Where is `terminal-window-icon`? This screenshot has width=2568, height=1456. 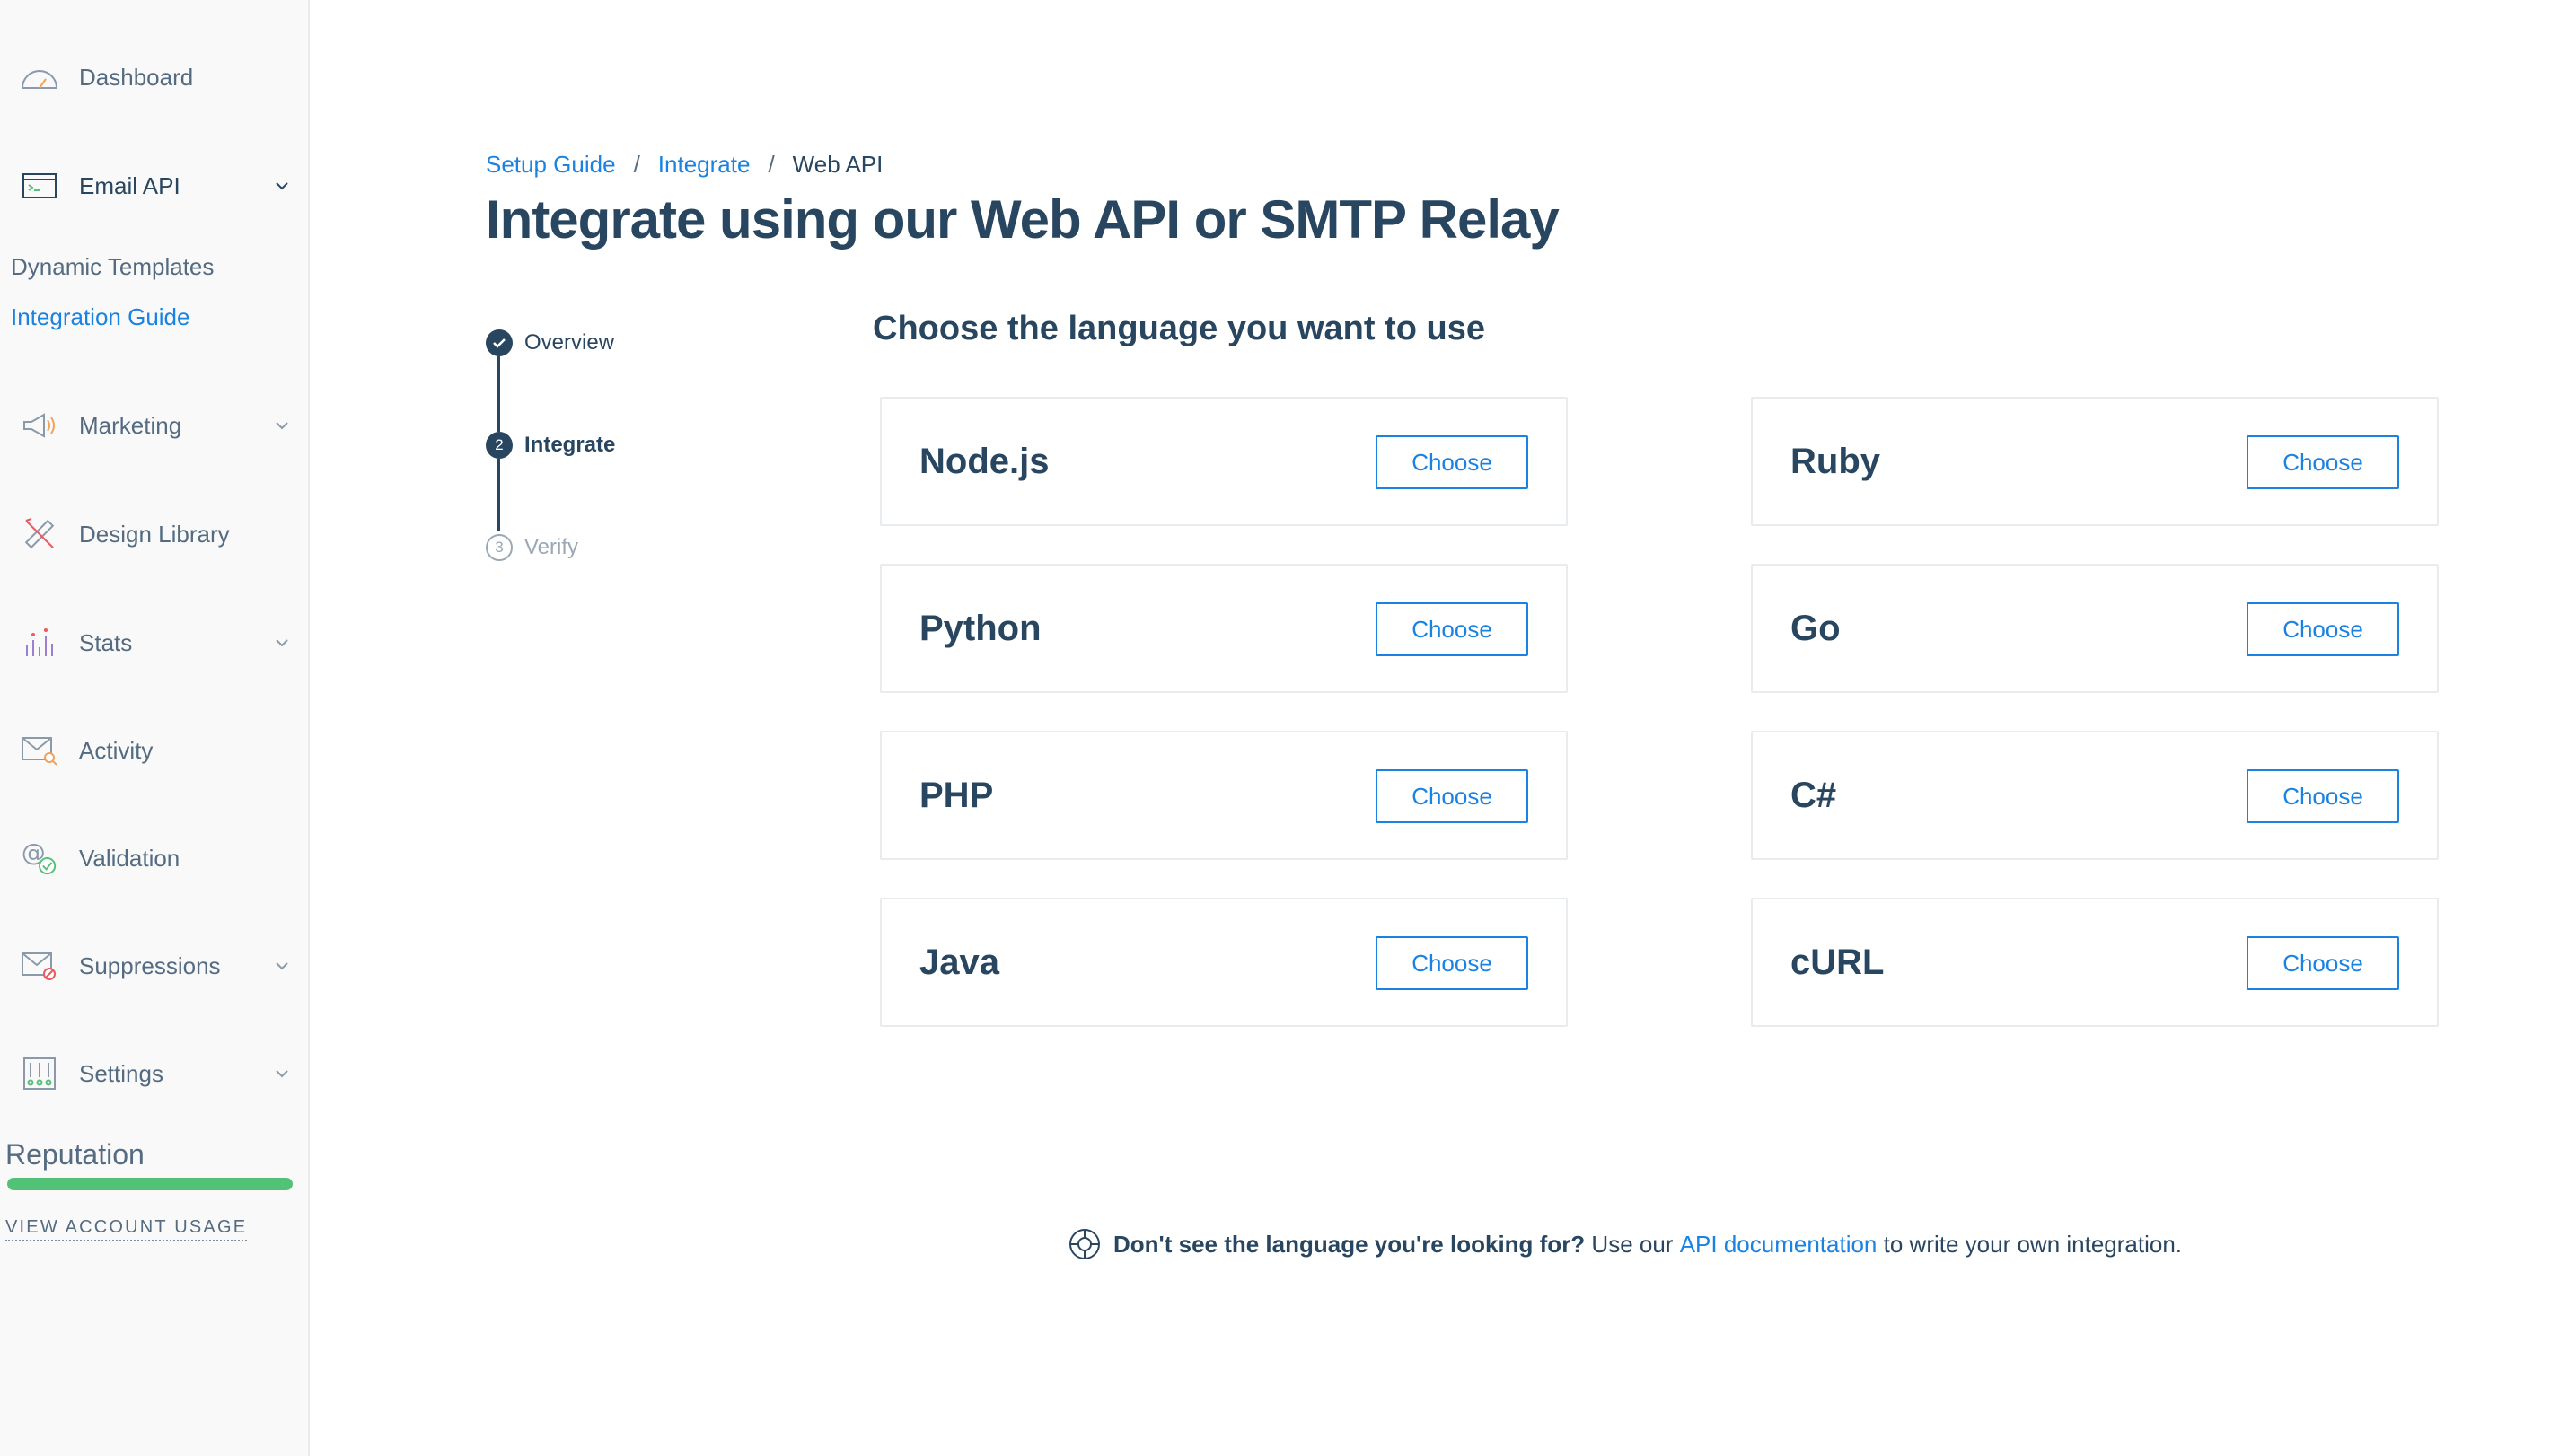
terminal-window-icon is located at coordinates (39, 186).